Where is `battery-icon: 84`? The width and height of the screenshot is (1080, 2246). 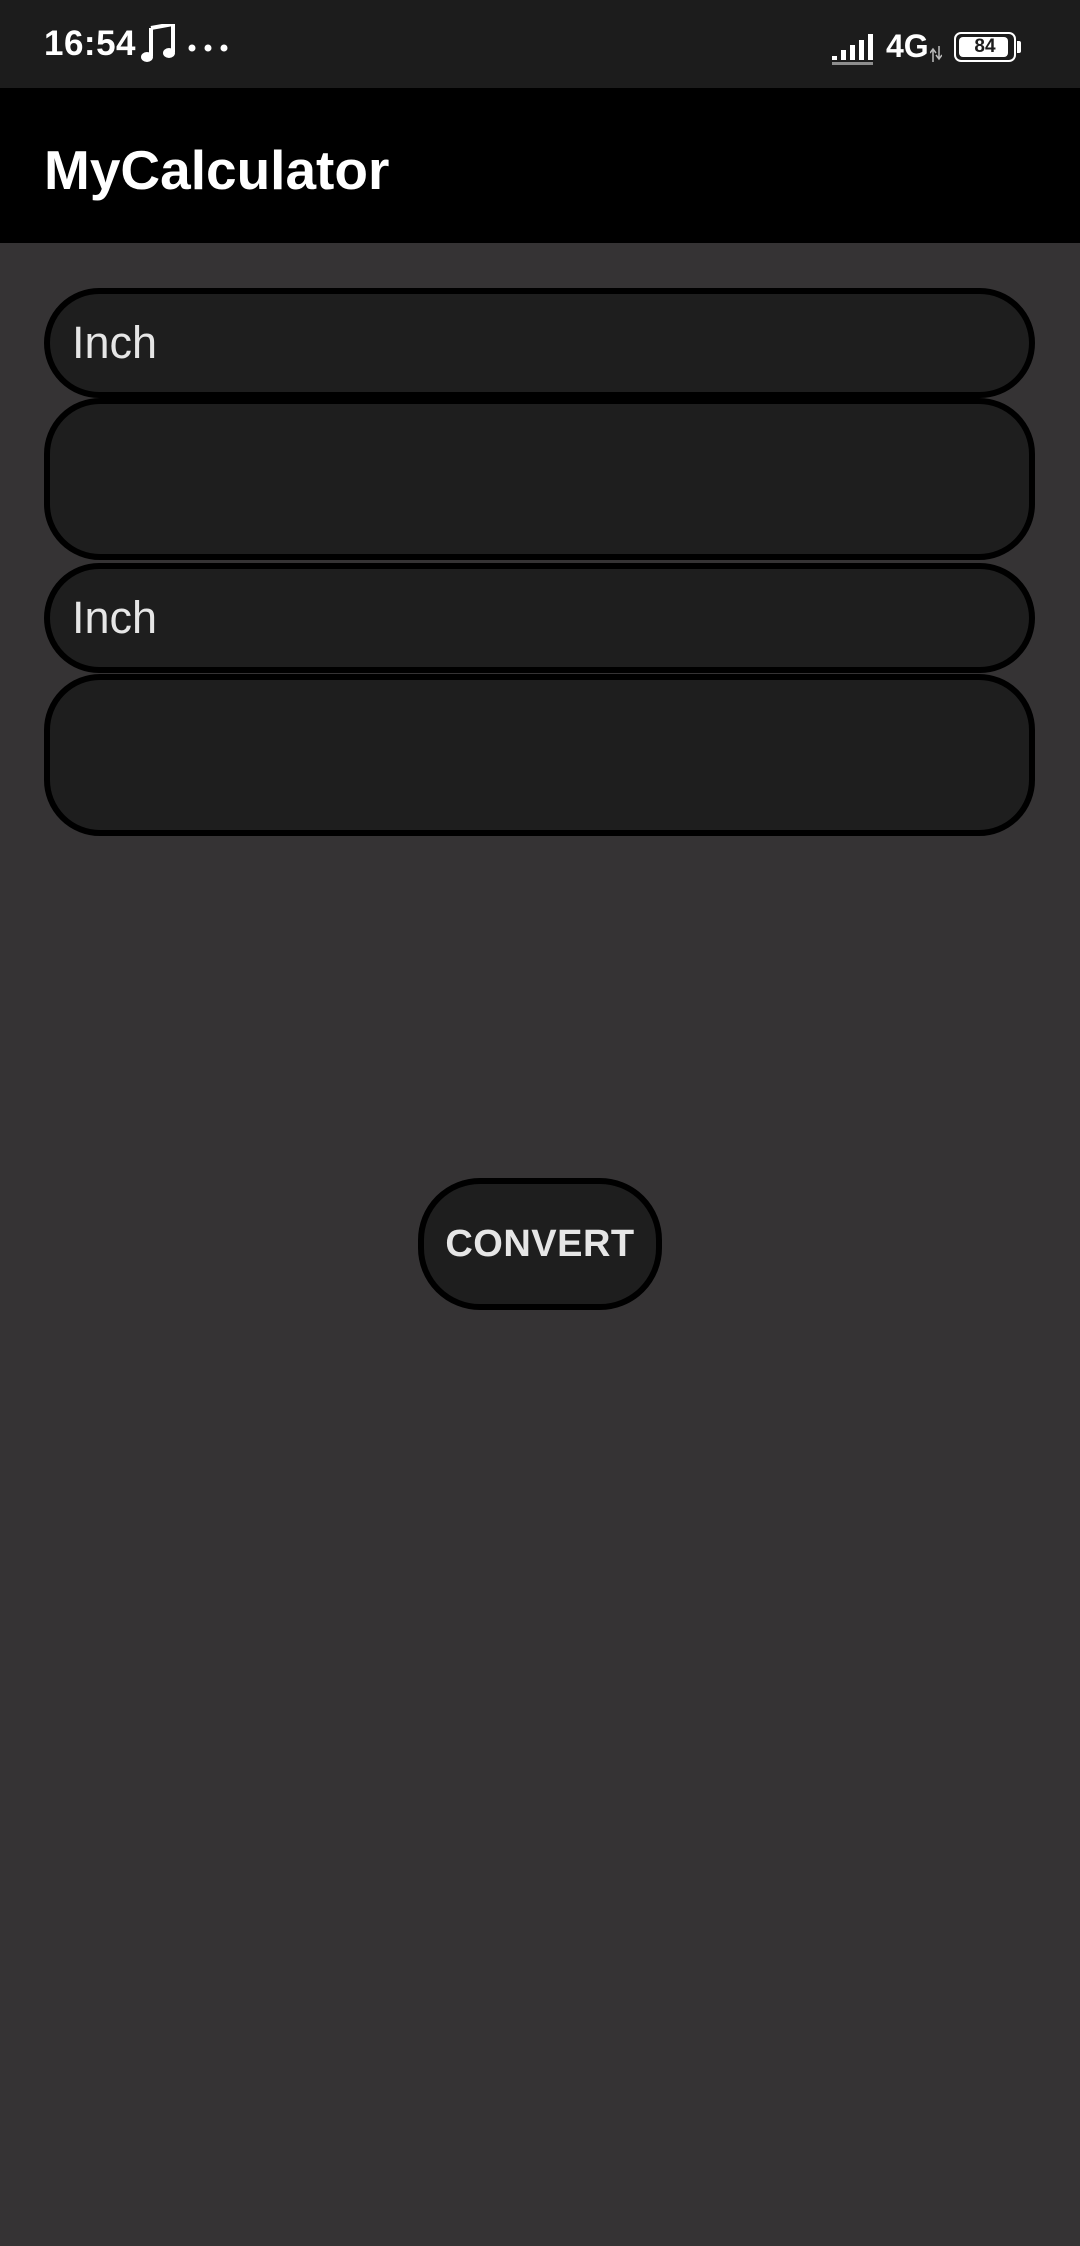 battery-icon: 84 is located at coordinates (987, 47).